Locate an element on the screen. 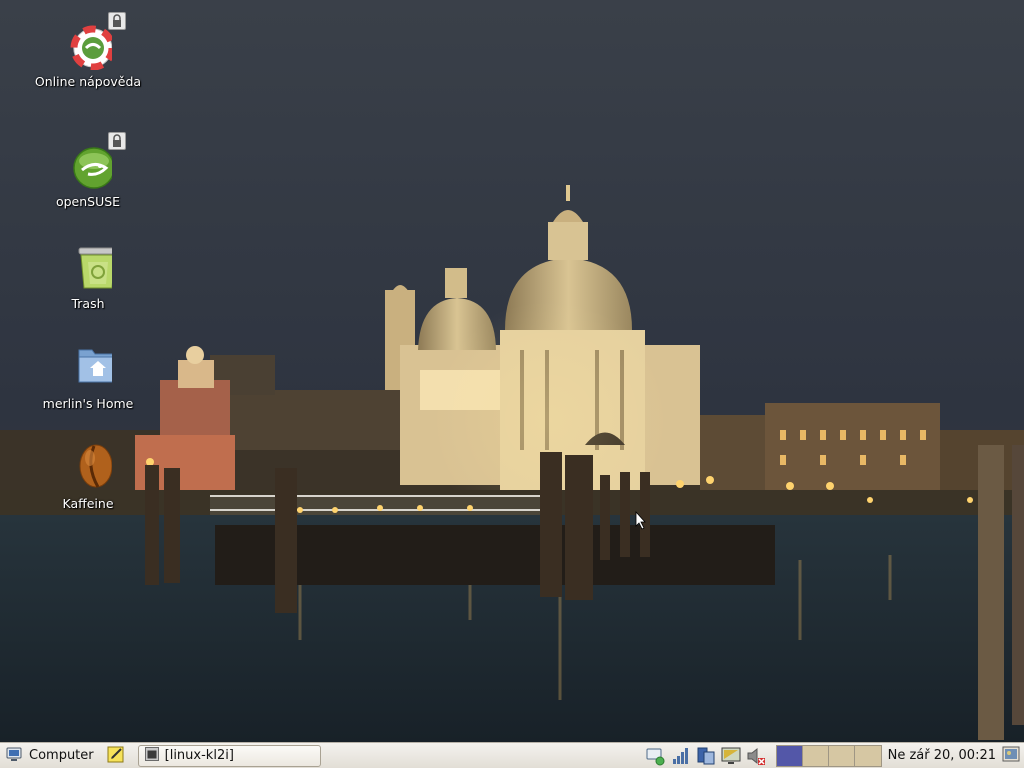 This screenshot has width=1024, height=768. desktop-icon-opensuse: openSUSE is located at coordinates (88, 170).